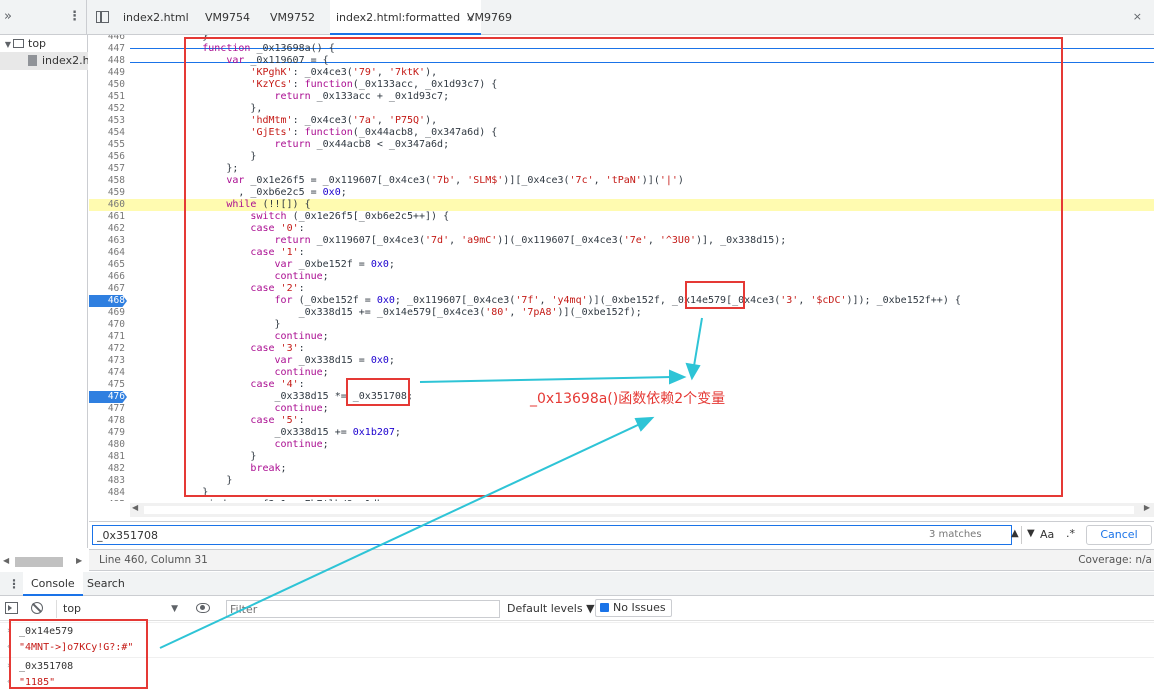  Describe the element at coordinates (621, 361) in the screenshot. I see `code-line: 473 var _0x338d15 = 0x0;` at that location.